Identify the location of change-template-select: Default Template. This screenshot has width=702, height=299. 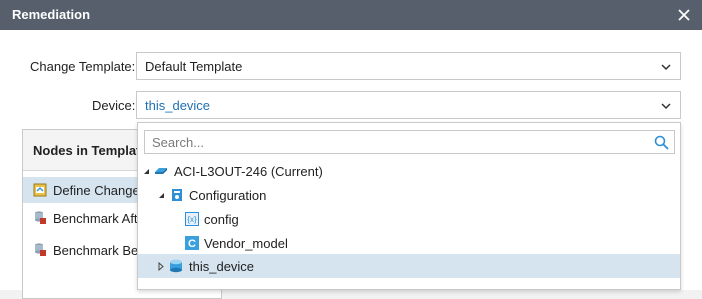
(408, 66).